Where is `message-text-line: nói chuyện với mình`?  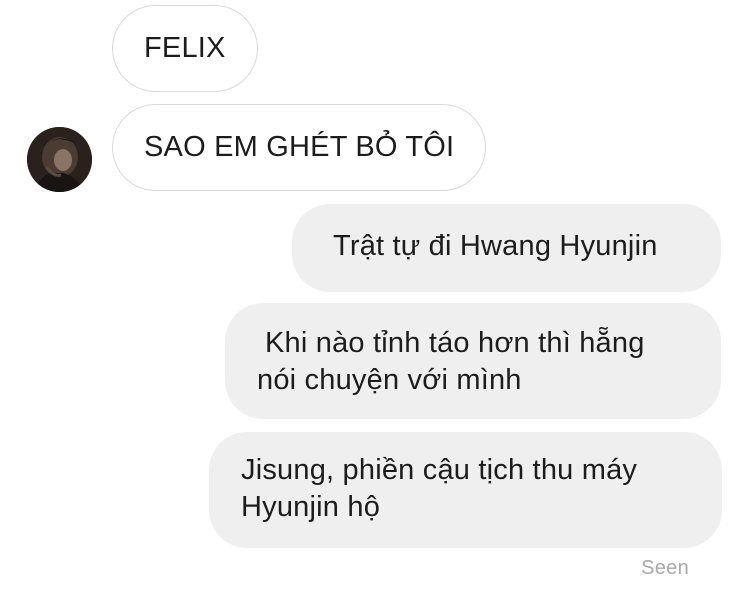 message-text-line: nói chuyện với mình is located at coordinates (389, 380).